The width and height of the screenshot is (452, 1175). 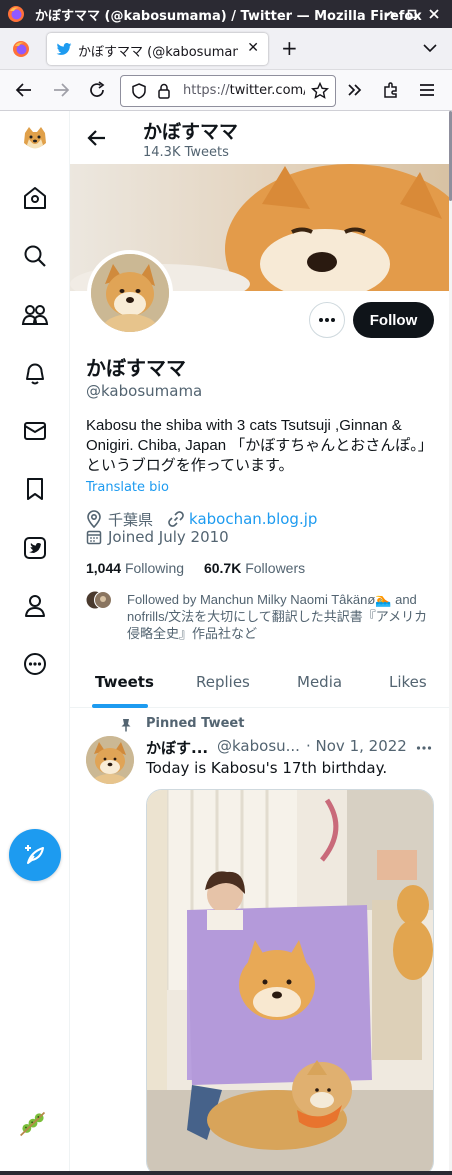 I want to click on tweet-header: かぼす... @kabosu... · Nov 1, 2022, so click(x=291, y=747).